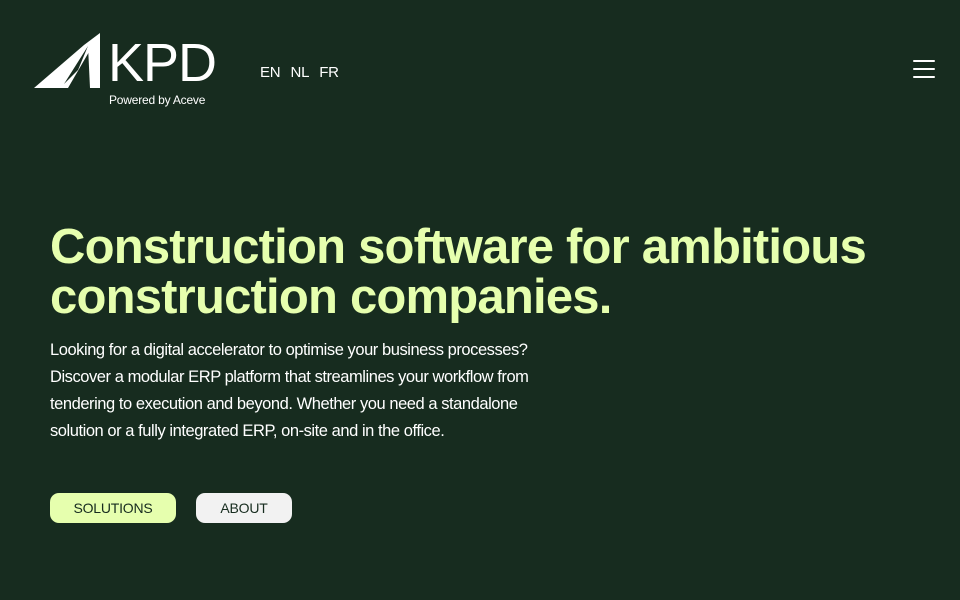 The height and width of the screenshot is (600, 960). Describe the element at coordinates (270, 73) in the screenshot. I see `language-en-link: EN` at that location.